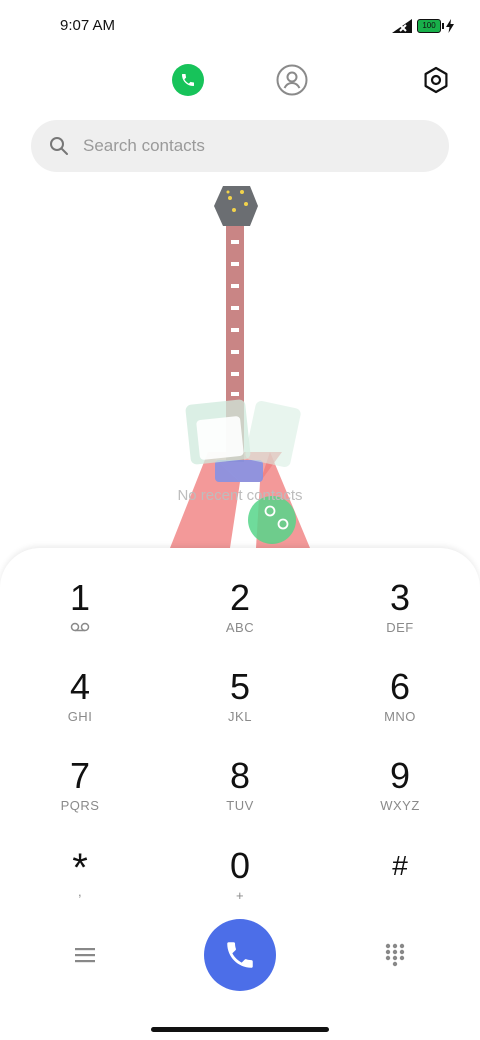 The width and height of the screenshot is (480, 1040). What do you see at coordinates (240, 627) in the screenshot?
I see `key-letters: ABC` at bounding box center [240, 627].